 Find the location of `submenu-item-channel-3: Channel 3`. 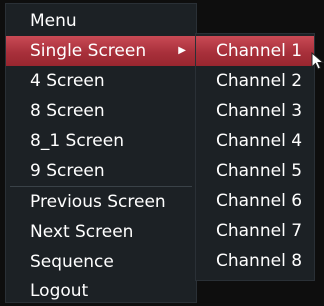

submenu-item-channel-3: Channel 3 is located at coordinates (255, 111).